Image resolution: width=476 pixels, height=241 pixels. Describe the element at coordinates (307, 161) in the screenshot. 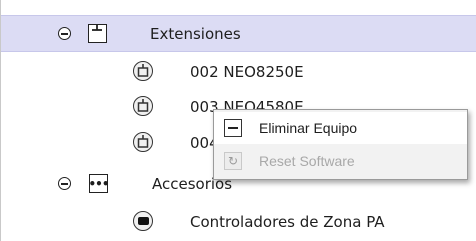

I see `menu-item-label: Reset Software` at that location.